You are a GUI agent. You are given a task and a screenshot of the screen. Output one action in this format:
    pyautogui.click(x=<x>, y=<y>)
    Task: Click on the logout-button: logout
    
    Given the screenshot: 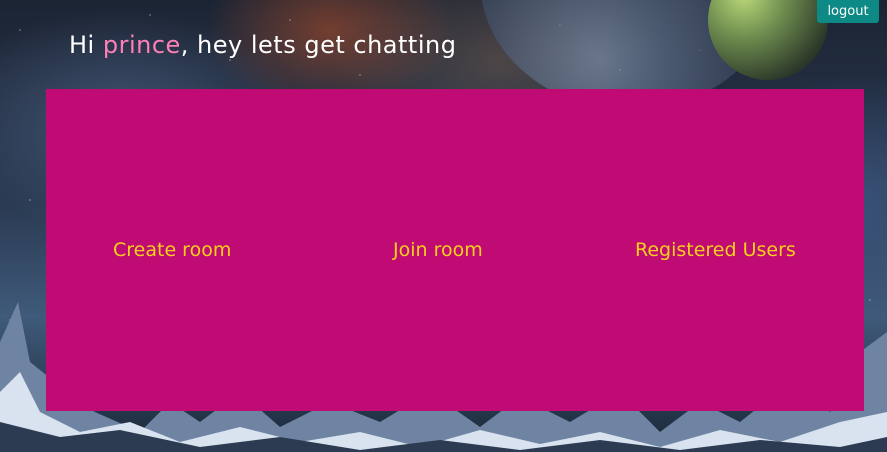 What is the action you would take?
    pyautogui.click(x=848, y=11)
    